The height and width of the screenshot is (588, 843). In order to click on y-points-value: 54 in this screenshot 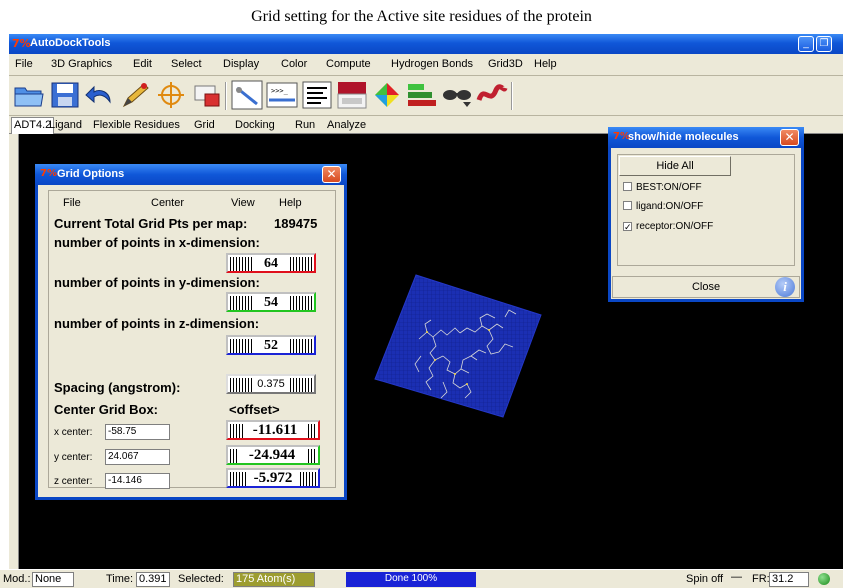, I will do `click(271, 302)`.